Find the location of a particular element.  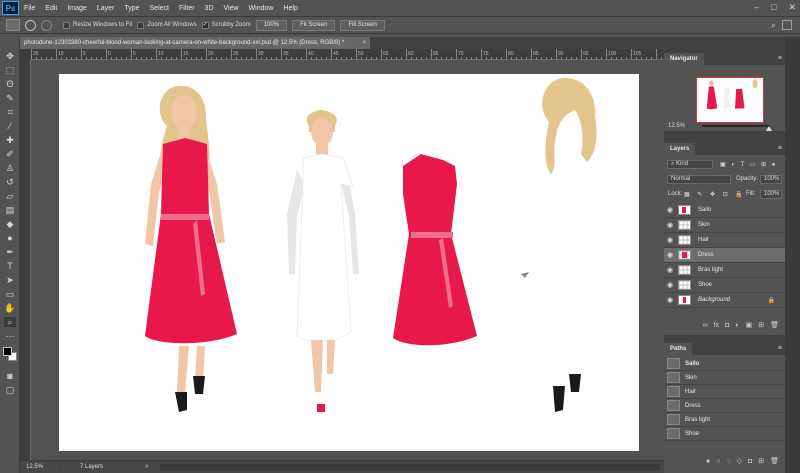

zoom-tool-preset-icon is located at coordinates (13, 25).